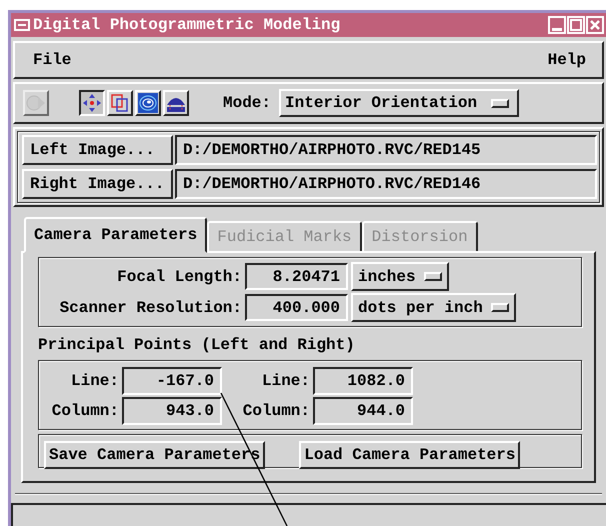  I want to click on maximize-icon, so click(576, 25).